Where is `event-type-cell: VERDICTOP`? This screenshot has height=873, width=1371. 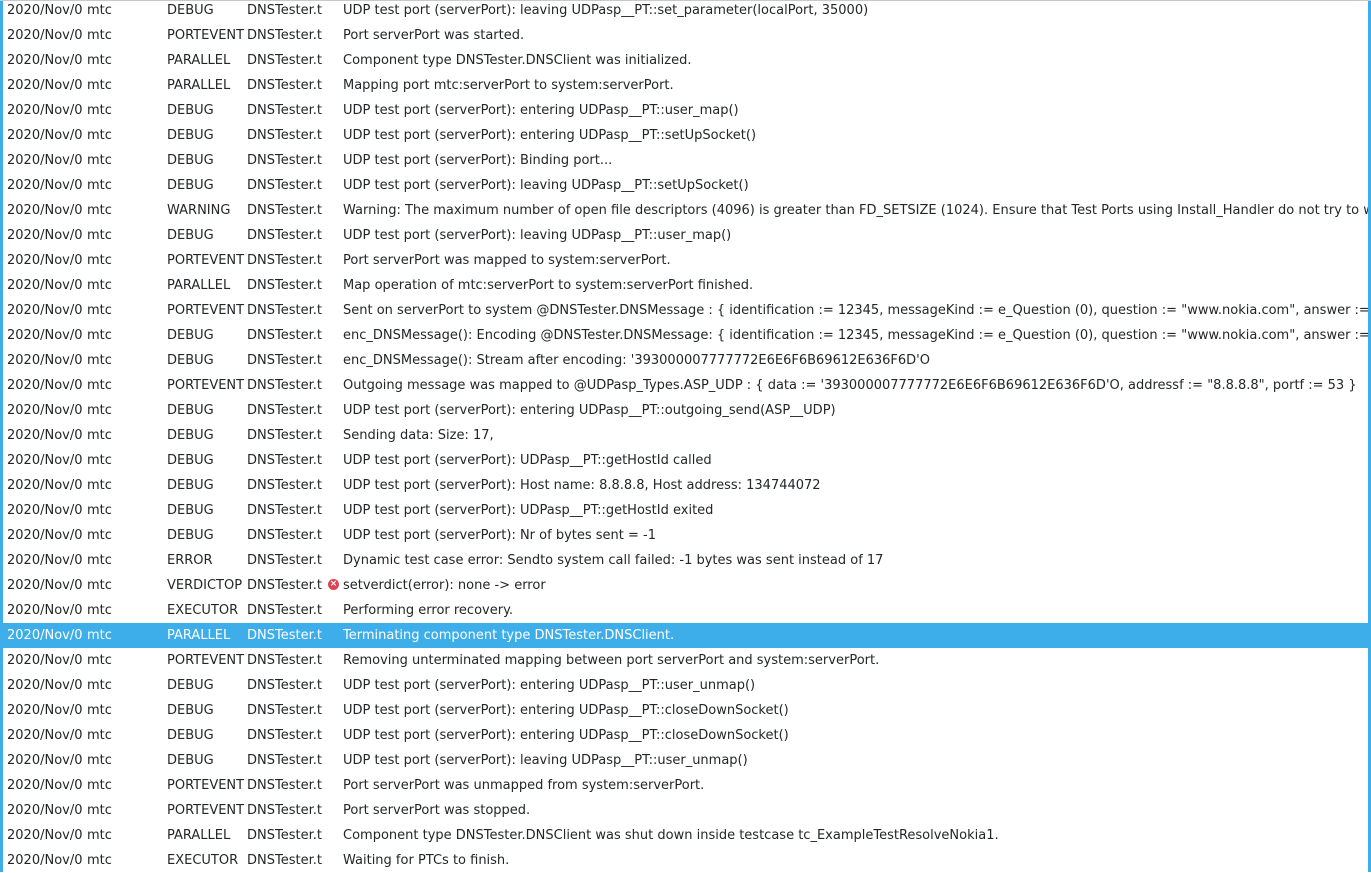 event-type-cell: VERDICTOP is located at coordinates (205, 585).